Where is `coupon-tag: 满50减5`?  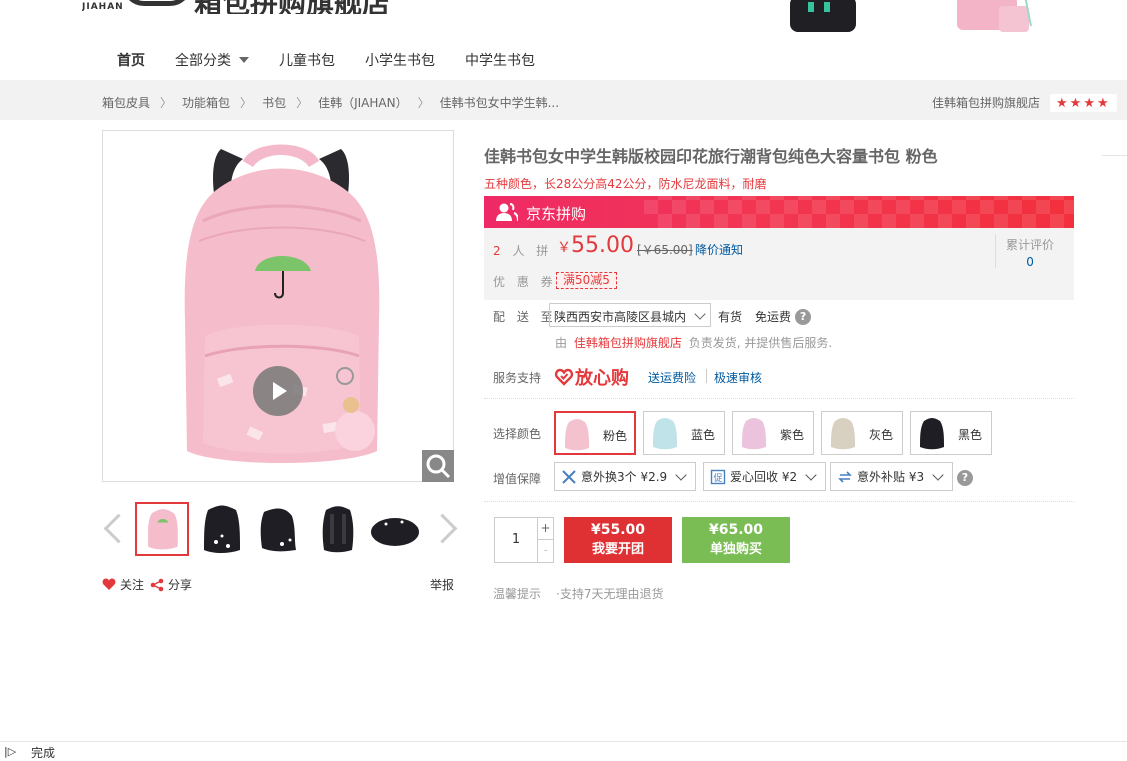
coupon-tag: 满50减5 is located at coordinates (586, 280).